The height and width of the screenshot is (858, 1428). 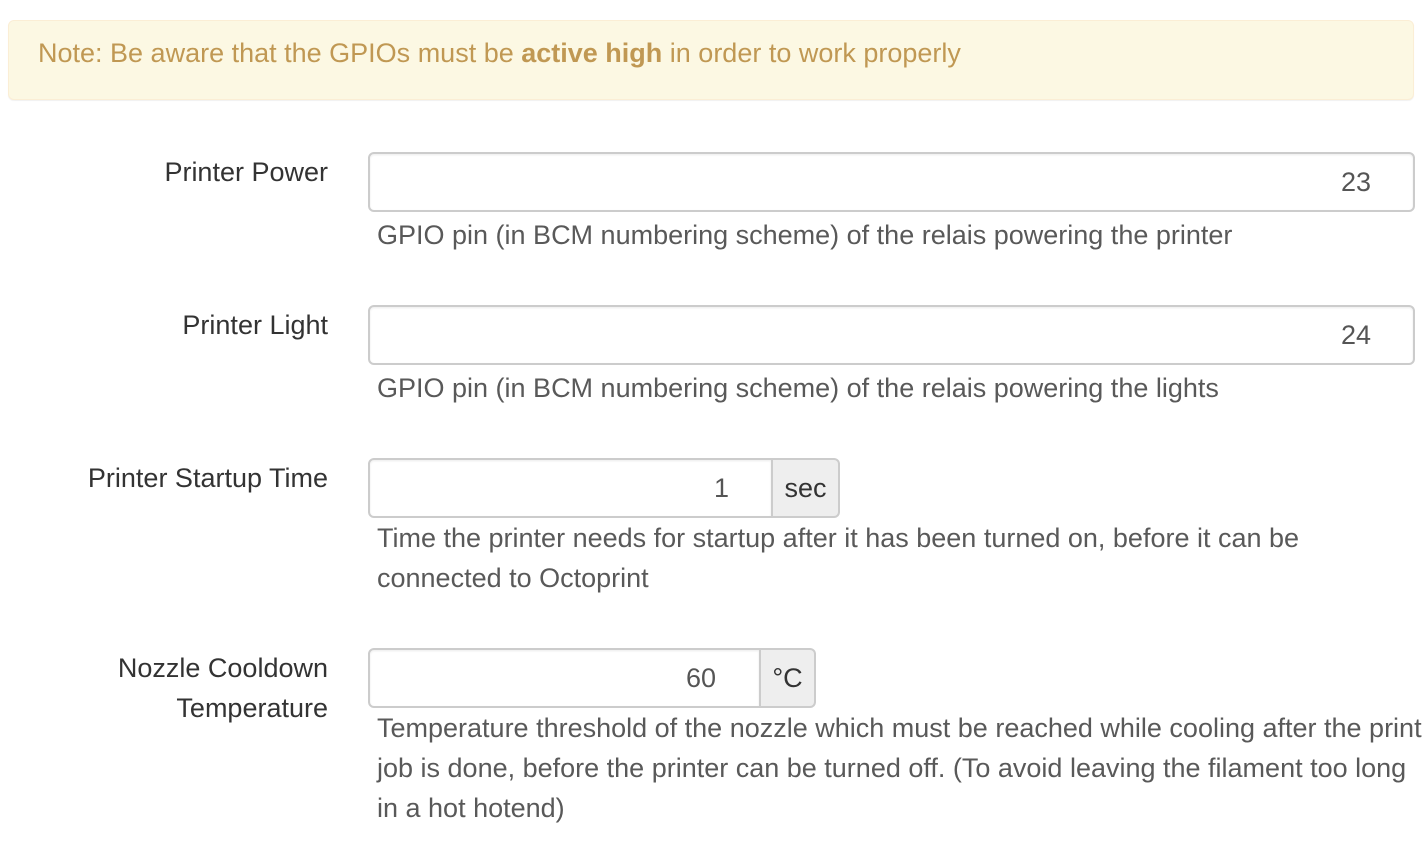 I want to click on note-text-suffix: in order to work properly, so click(x=811, y=53).